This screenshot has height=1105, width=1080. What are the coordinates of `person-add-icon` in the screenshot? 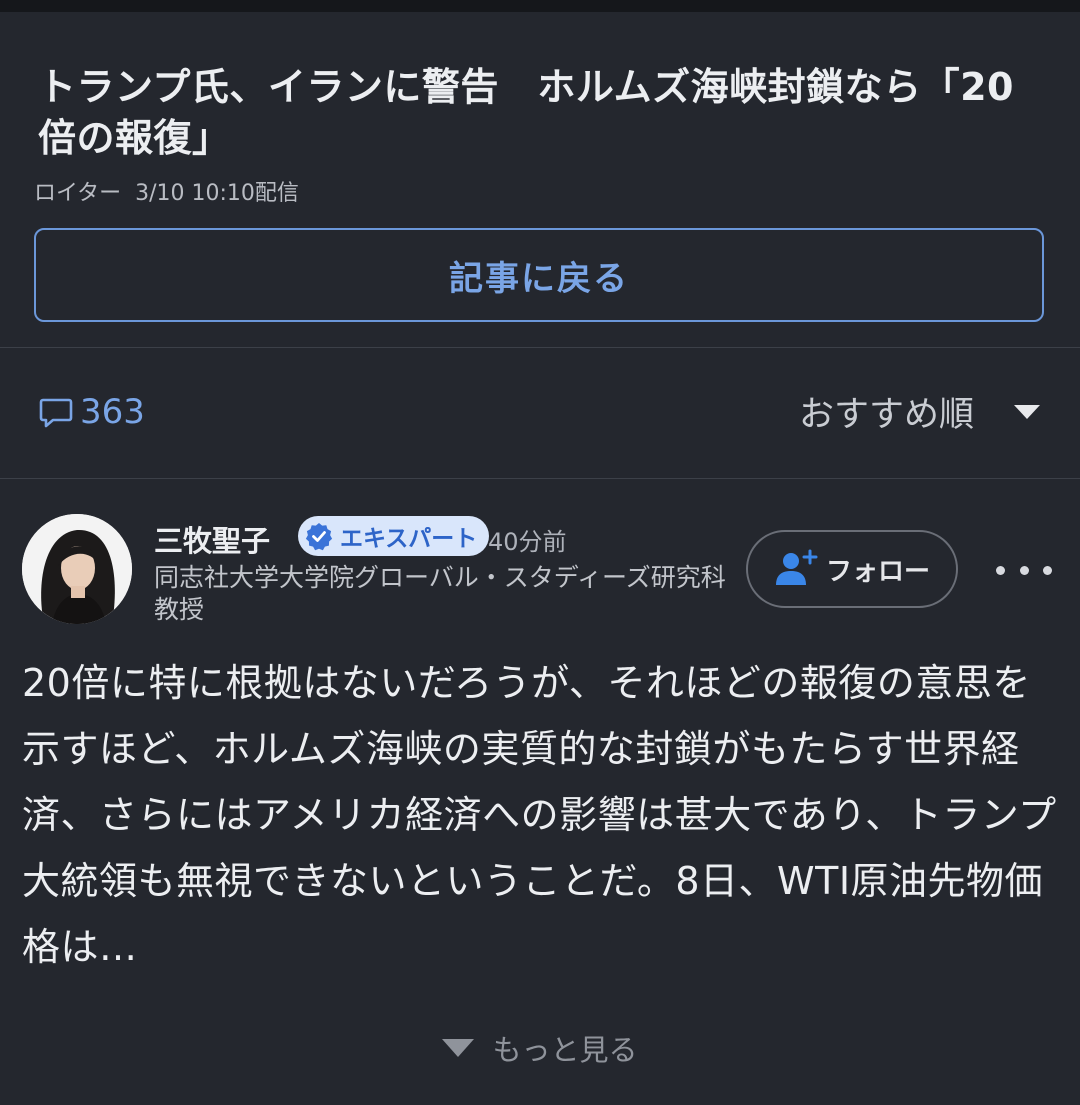 It's located at (796, 567).